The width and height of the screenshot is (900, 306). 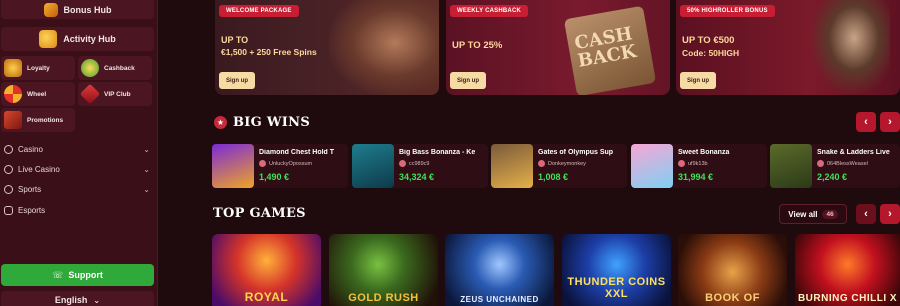 What do you see at coordinates (8, 210) in the screenshot?
I see `esports-icon` at bounding box center [8, 210].